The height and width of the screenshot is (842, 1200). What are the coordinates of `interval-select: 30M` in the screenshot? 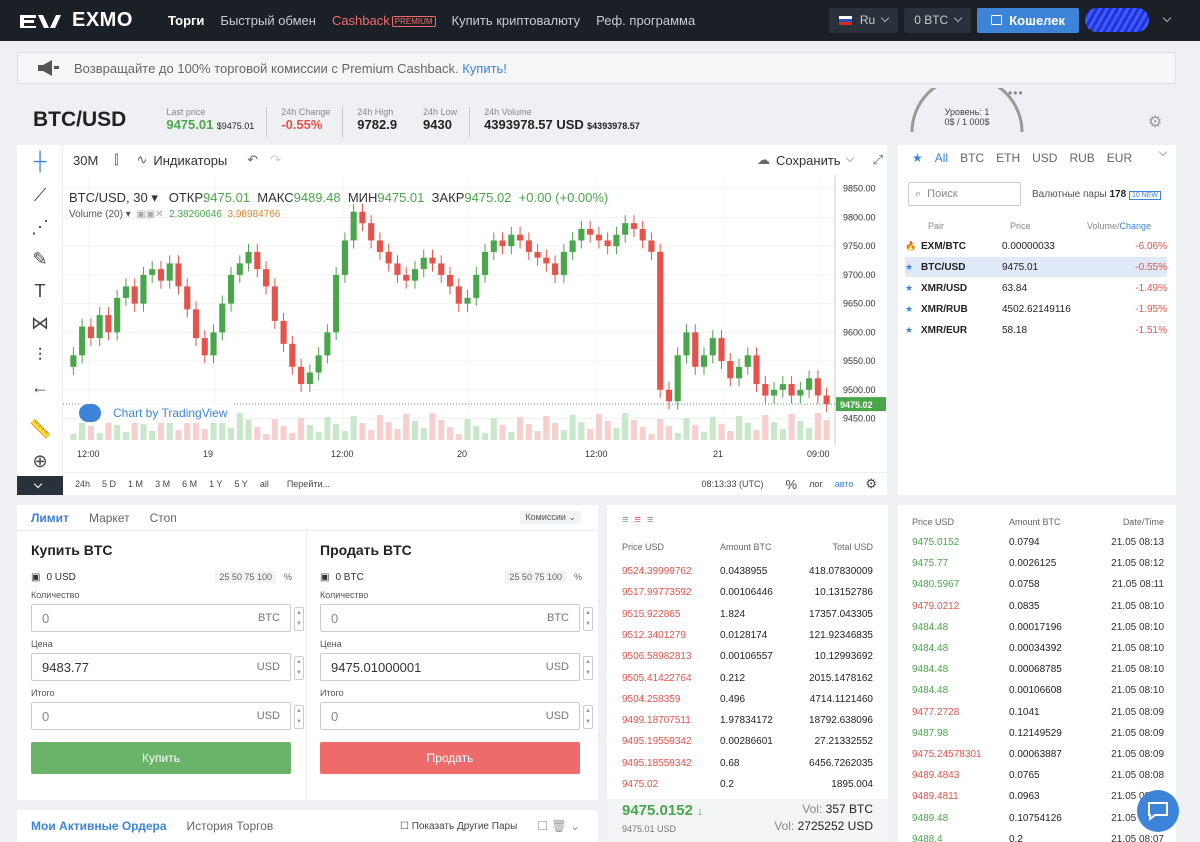 It's located at (85, 160).